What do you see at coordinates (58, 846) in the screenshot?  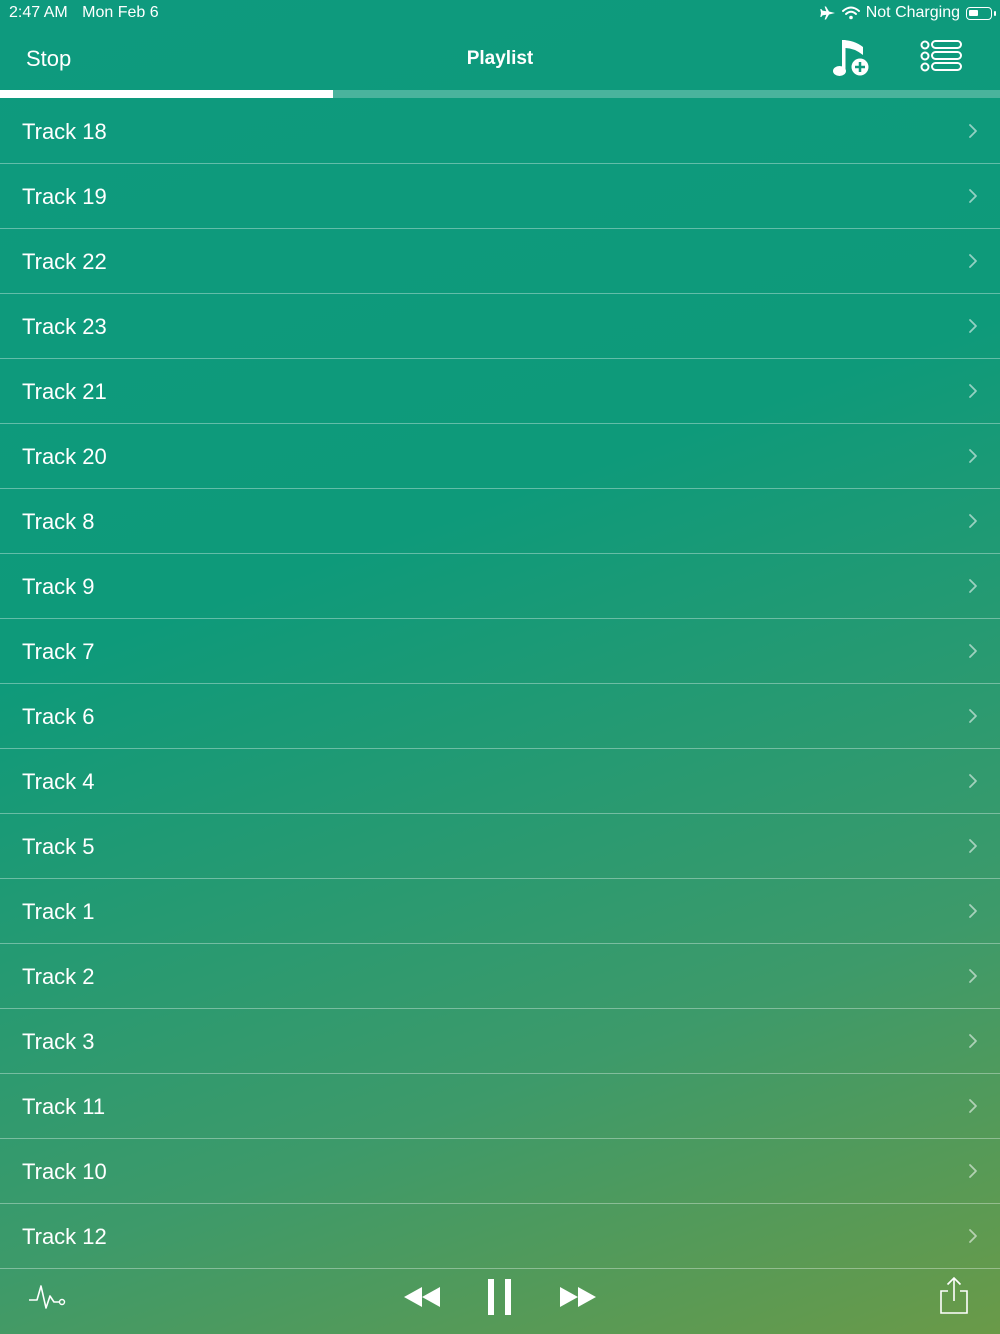 I see `track-label: Track 5` at bounding box center [58, 846].